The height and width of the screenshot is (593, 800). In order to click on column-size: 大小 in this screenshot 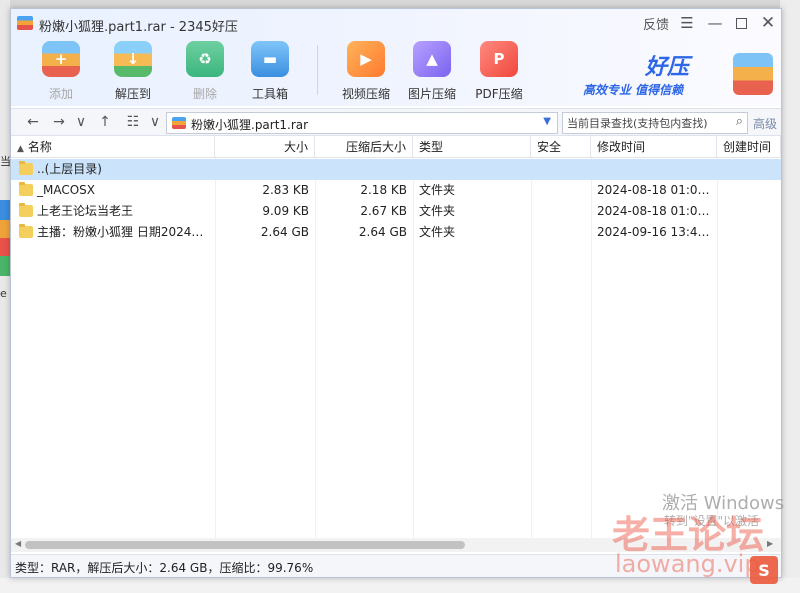, I will do `click(265, 147)`.